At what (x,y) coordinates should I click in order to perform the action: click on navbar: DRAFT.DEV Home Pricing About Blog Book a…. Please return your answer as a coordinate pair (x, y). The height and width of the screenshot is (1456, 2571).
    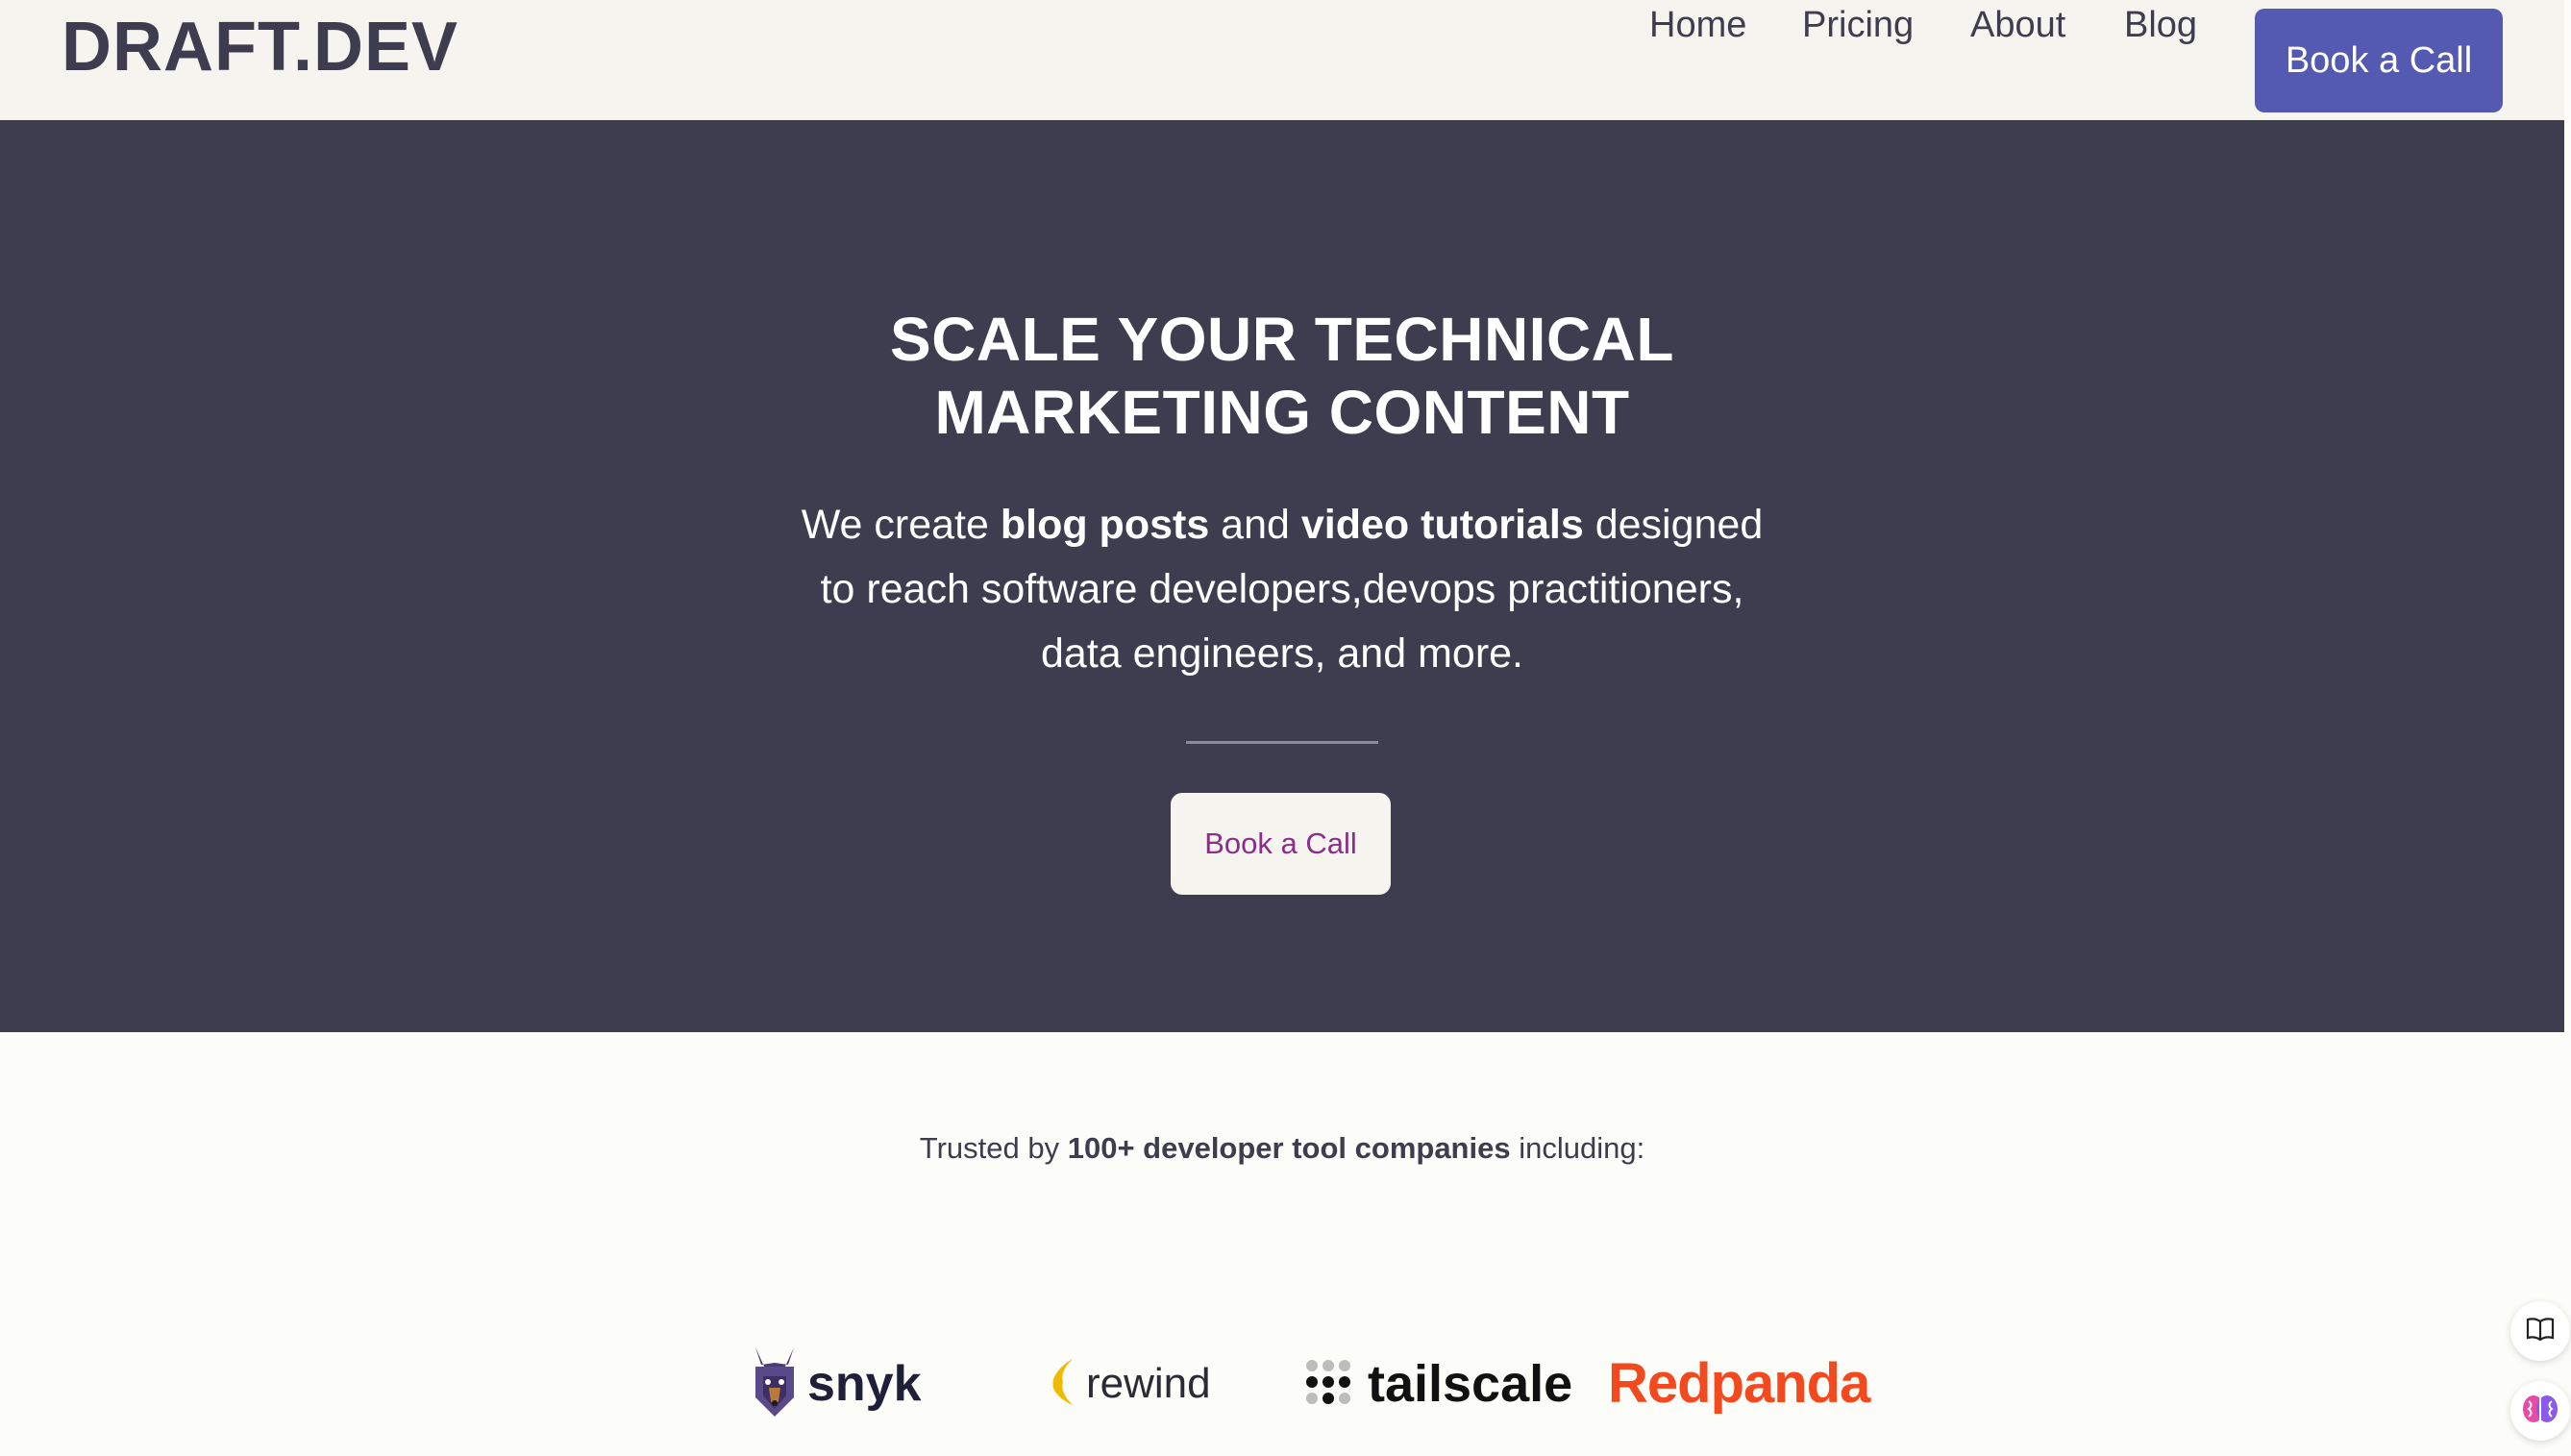
    Looking at the image, I should click on (1282, 60).